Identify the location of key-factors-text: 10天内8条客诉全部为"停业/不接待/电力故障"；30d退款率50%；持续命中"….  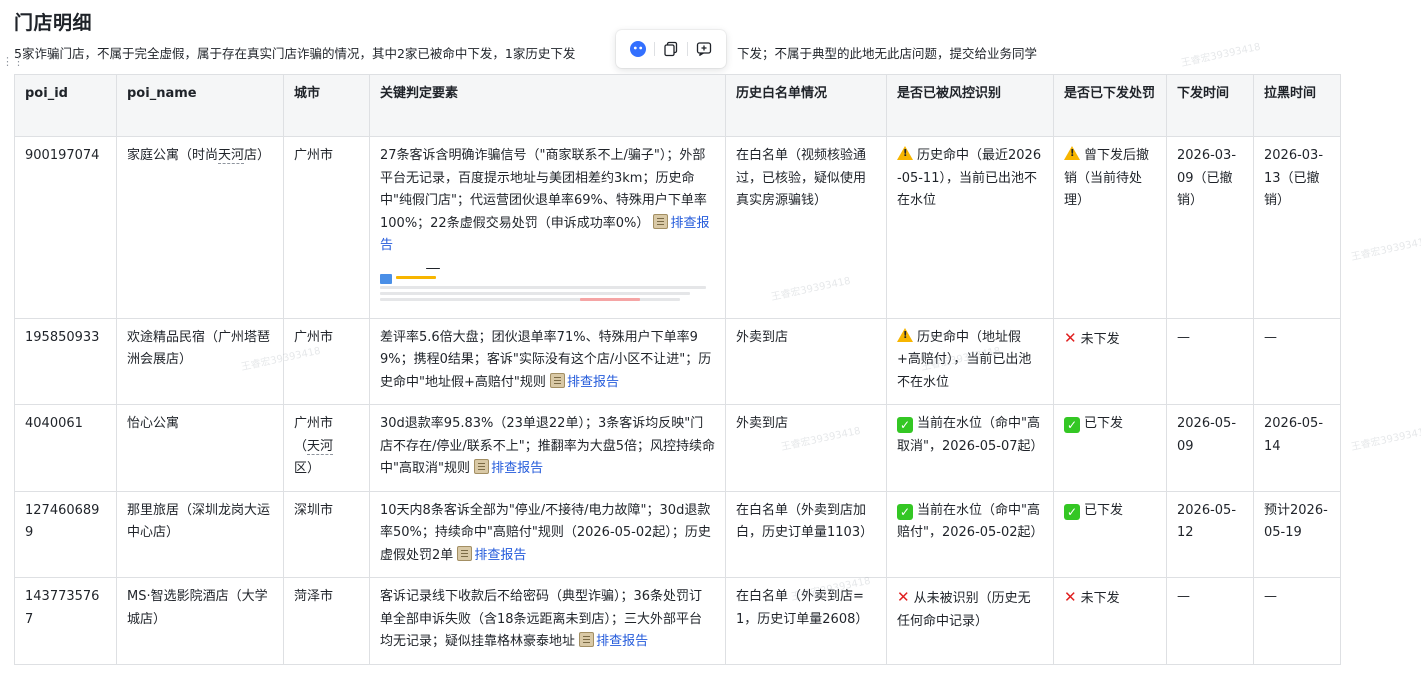
(545, 532).